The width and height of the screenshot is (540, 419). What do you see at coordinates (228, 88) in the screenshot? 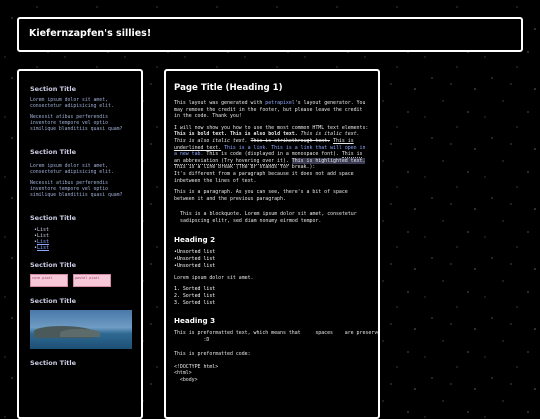
I see `page-title: Page Title (Heading 1)` at bounding box center [228, 88].